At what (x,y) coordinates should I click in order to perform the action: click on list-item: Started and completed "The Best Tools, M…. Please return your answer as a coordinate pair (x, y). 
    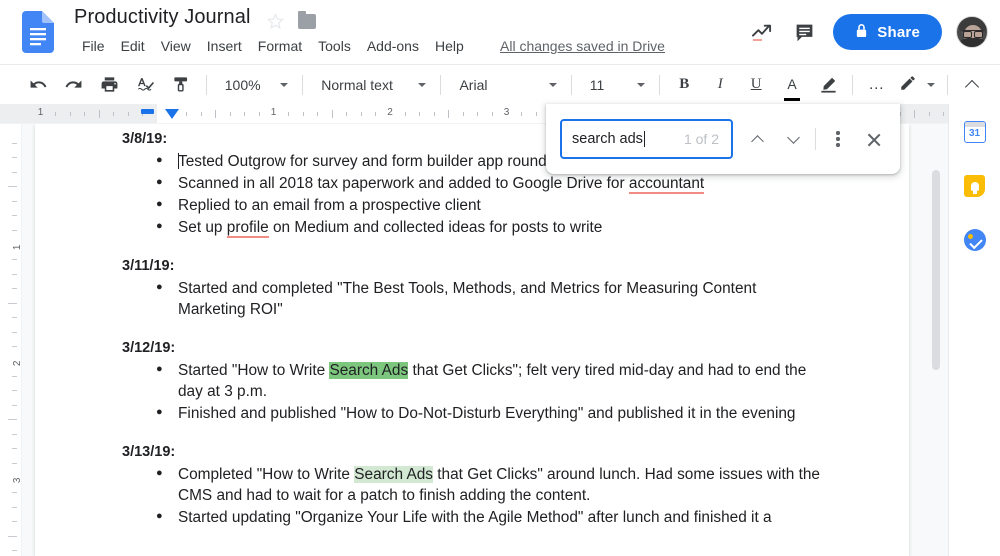
    Looking at the image, I should click on (475, 298).